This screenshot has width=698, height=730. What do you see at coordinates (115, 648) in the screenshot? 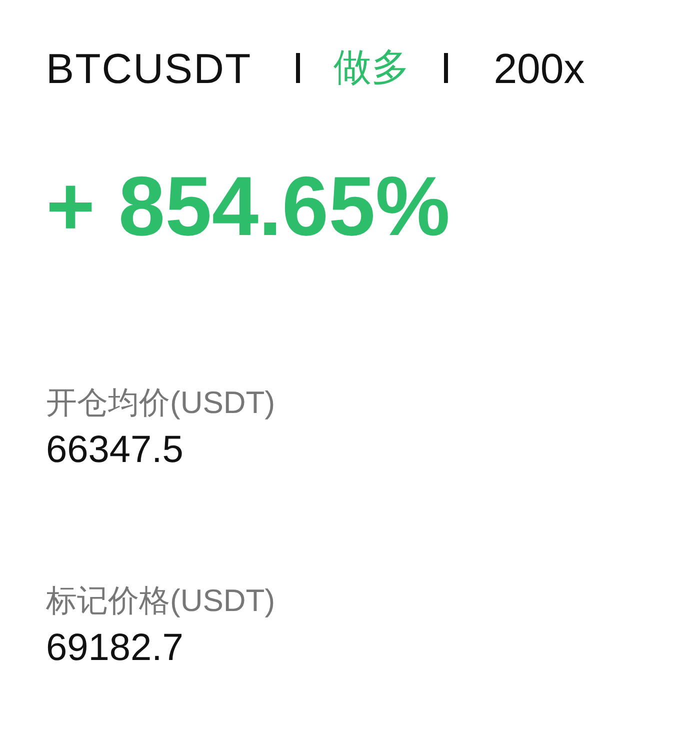
I see `field-value: 69182.7` at bounding box center [115, 648].